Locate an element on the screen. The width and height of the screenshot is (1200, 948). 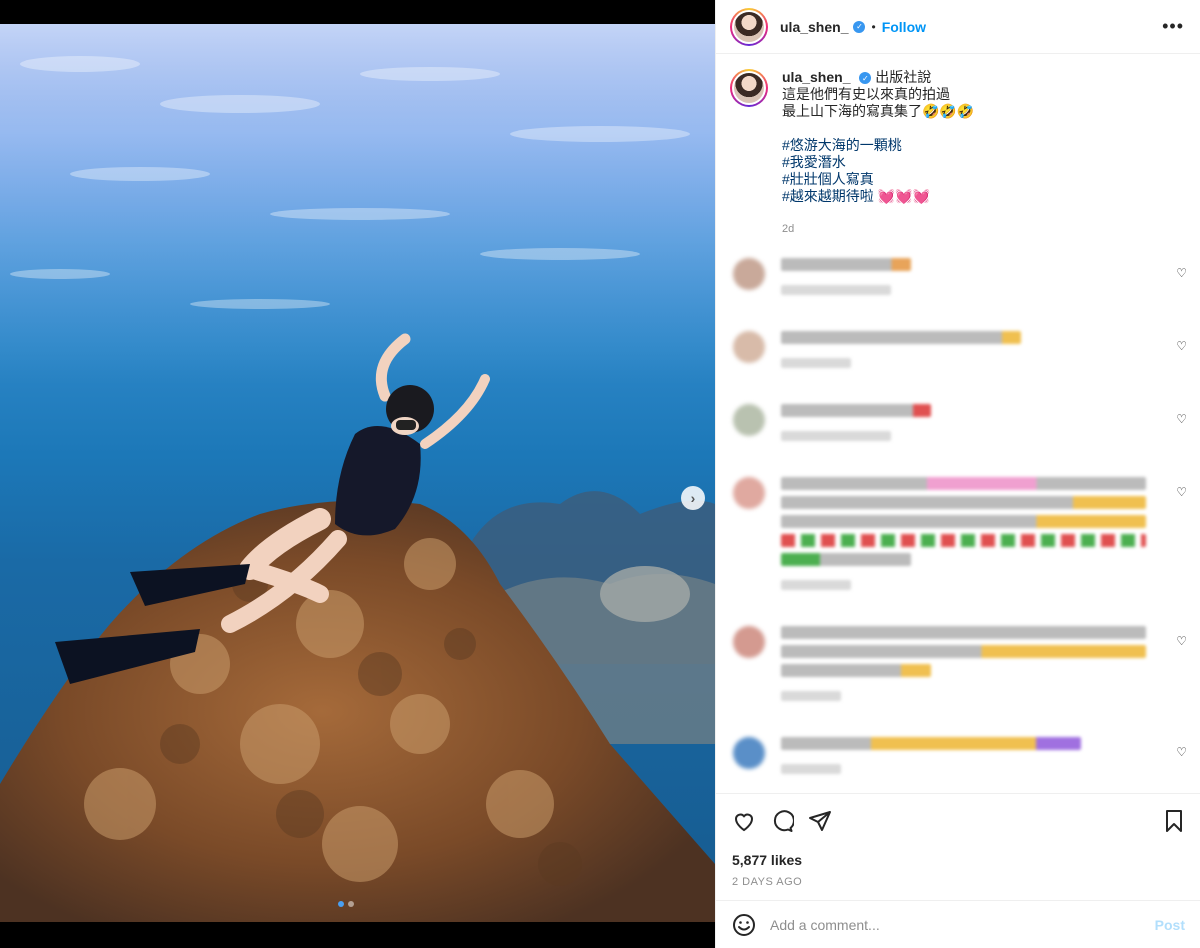
comment-icon is located at coordinates (782, 821).